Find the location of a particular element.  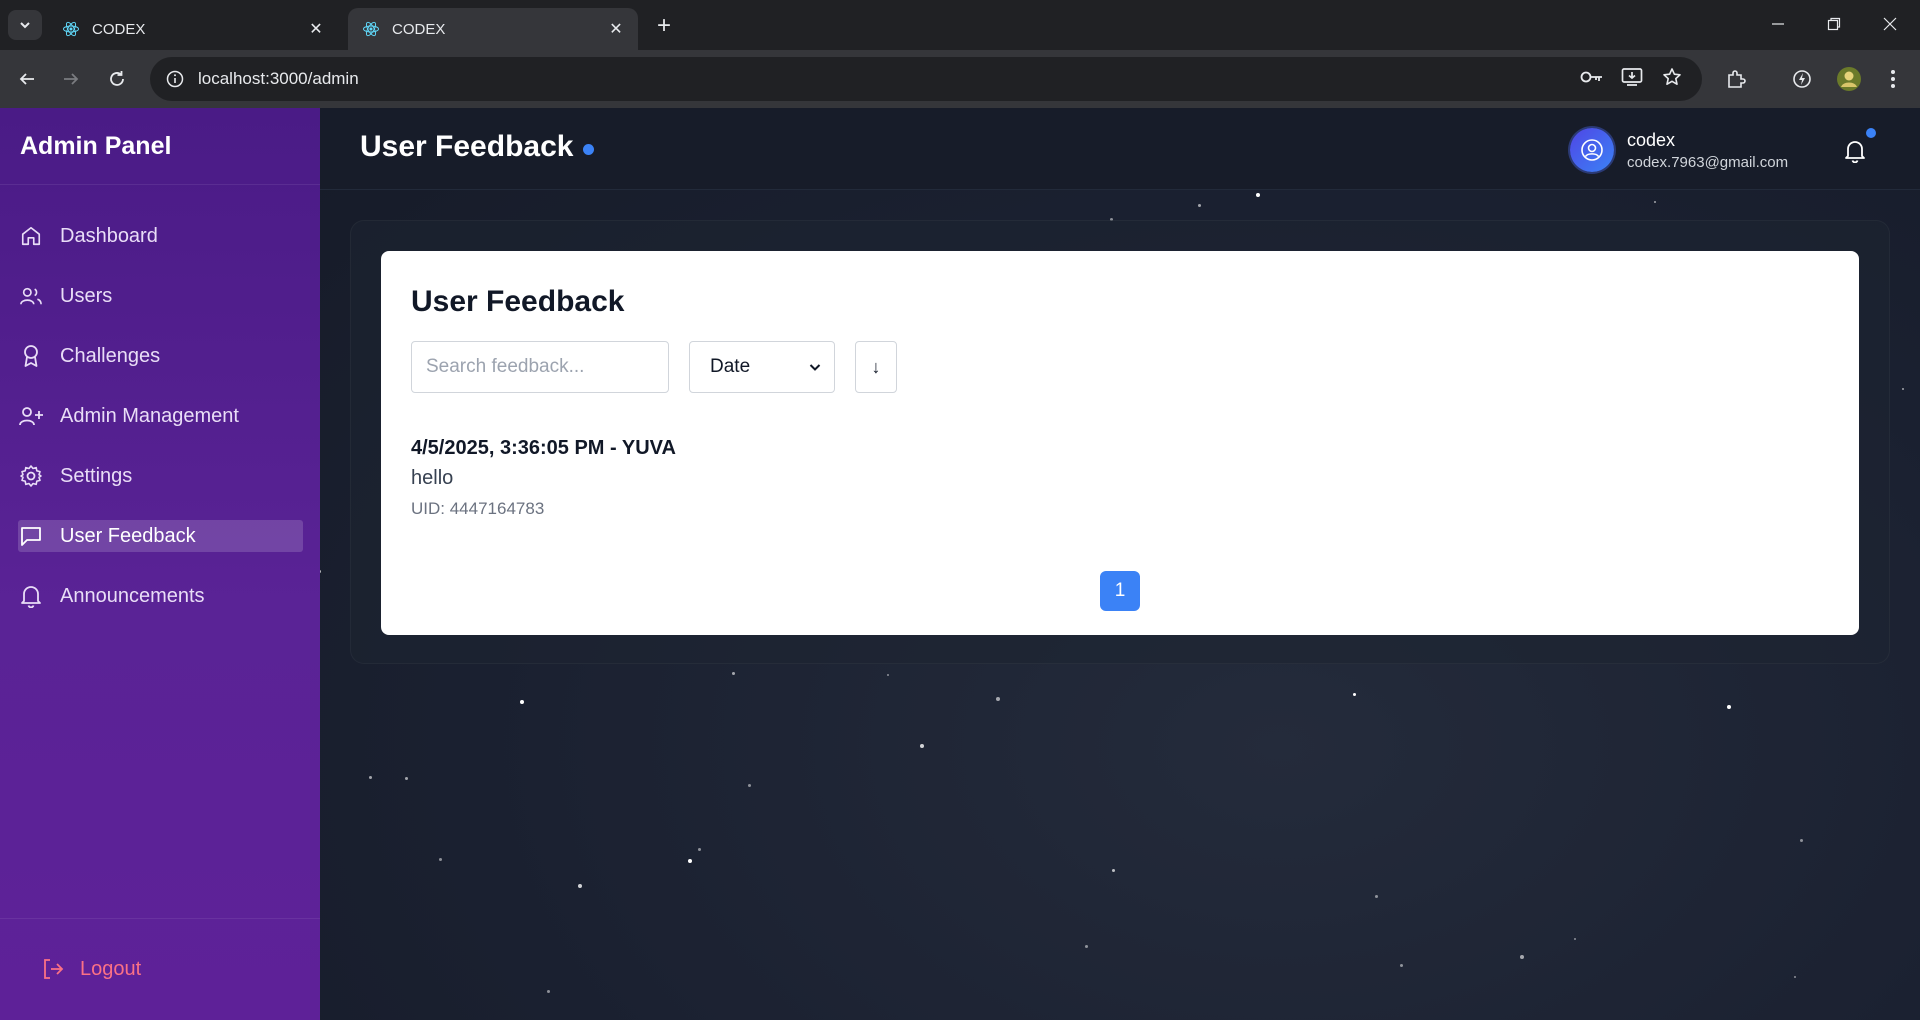

minimize-button is located at coordinates (1778, 24).